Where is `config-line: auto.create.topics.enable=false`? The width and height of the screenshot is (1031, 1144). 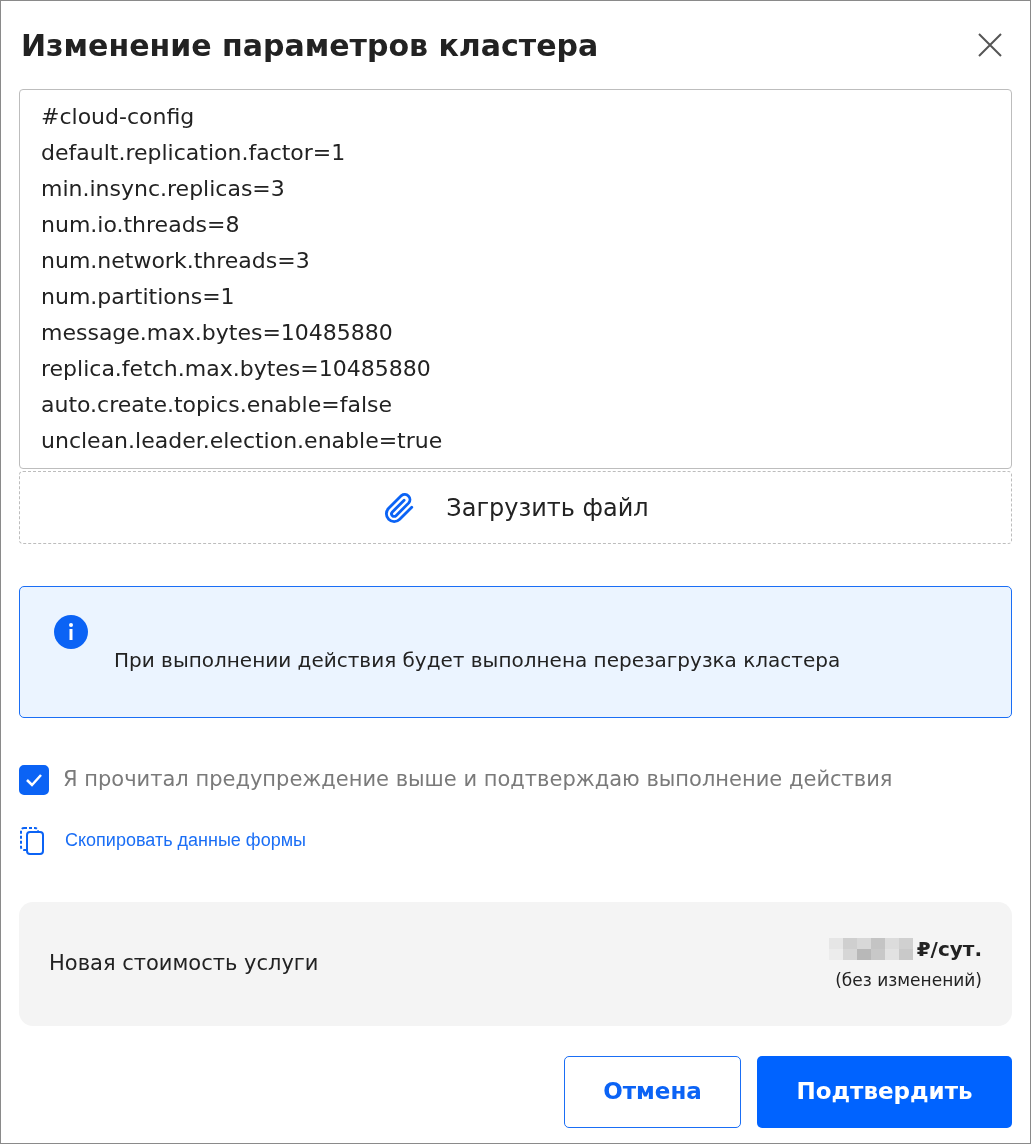 config-line: auto.create.topics.enable=false is located at coordinates (217, 405).